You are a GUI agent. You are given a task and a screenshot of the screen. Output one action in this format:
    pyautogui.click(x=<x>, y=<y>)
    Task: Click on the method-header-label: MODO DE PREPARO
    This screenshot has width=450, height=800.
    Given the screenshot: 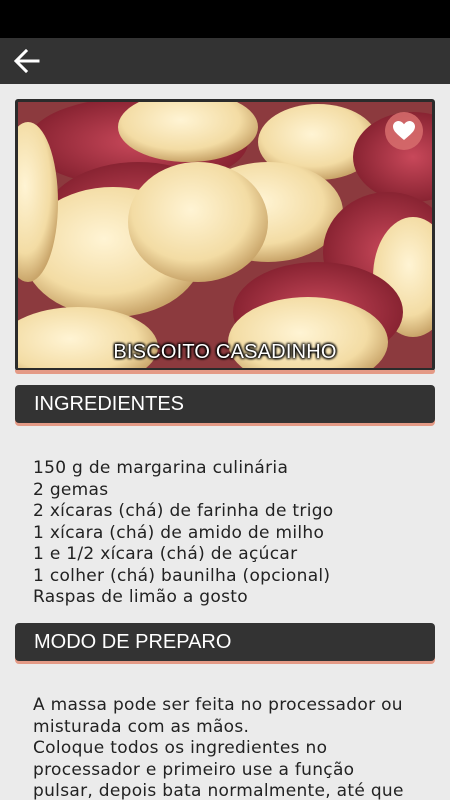 What is the action you would take?
    pyautogui.click(x=133, y=642)
    